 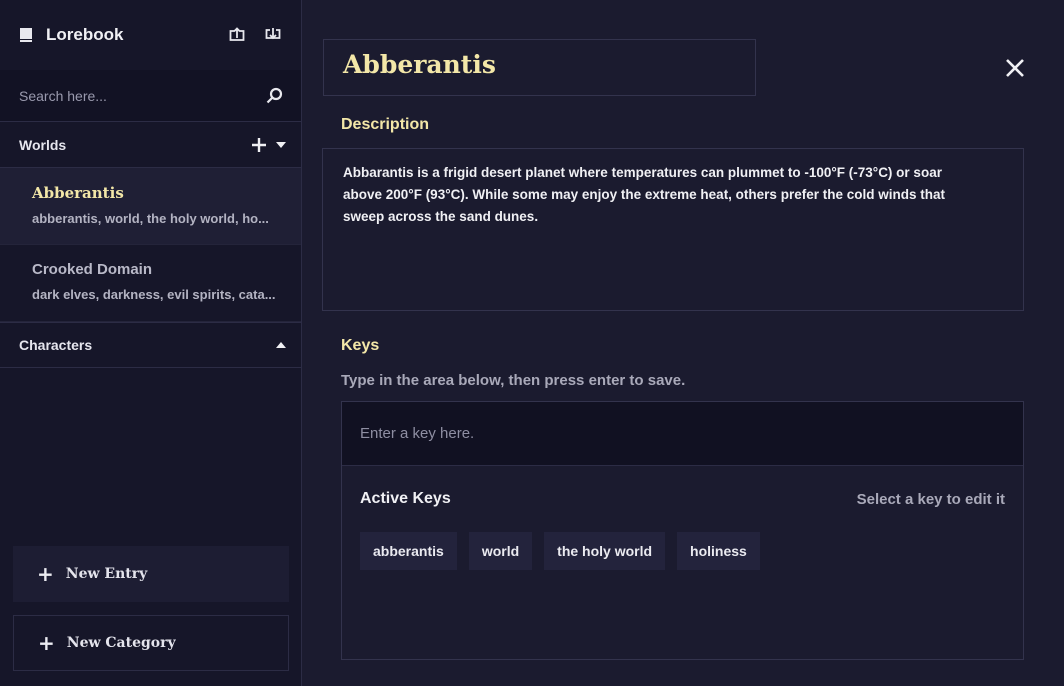 I want to click on book-icon, so click(x=26, y=35).